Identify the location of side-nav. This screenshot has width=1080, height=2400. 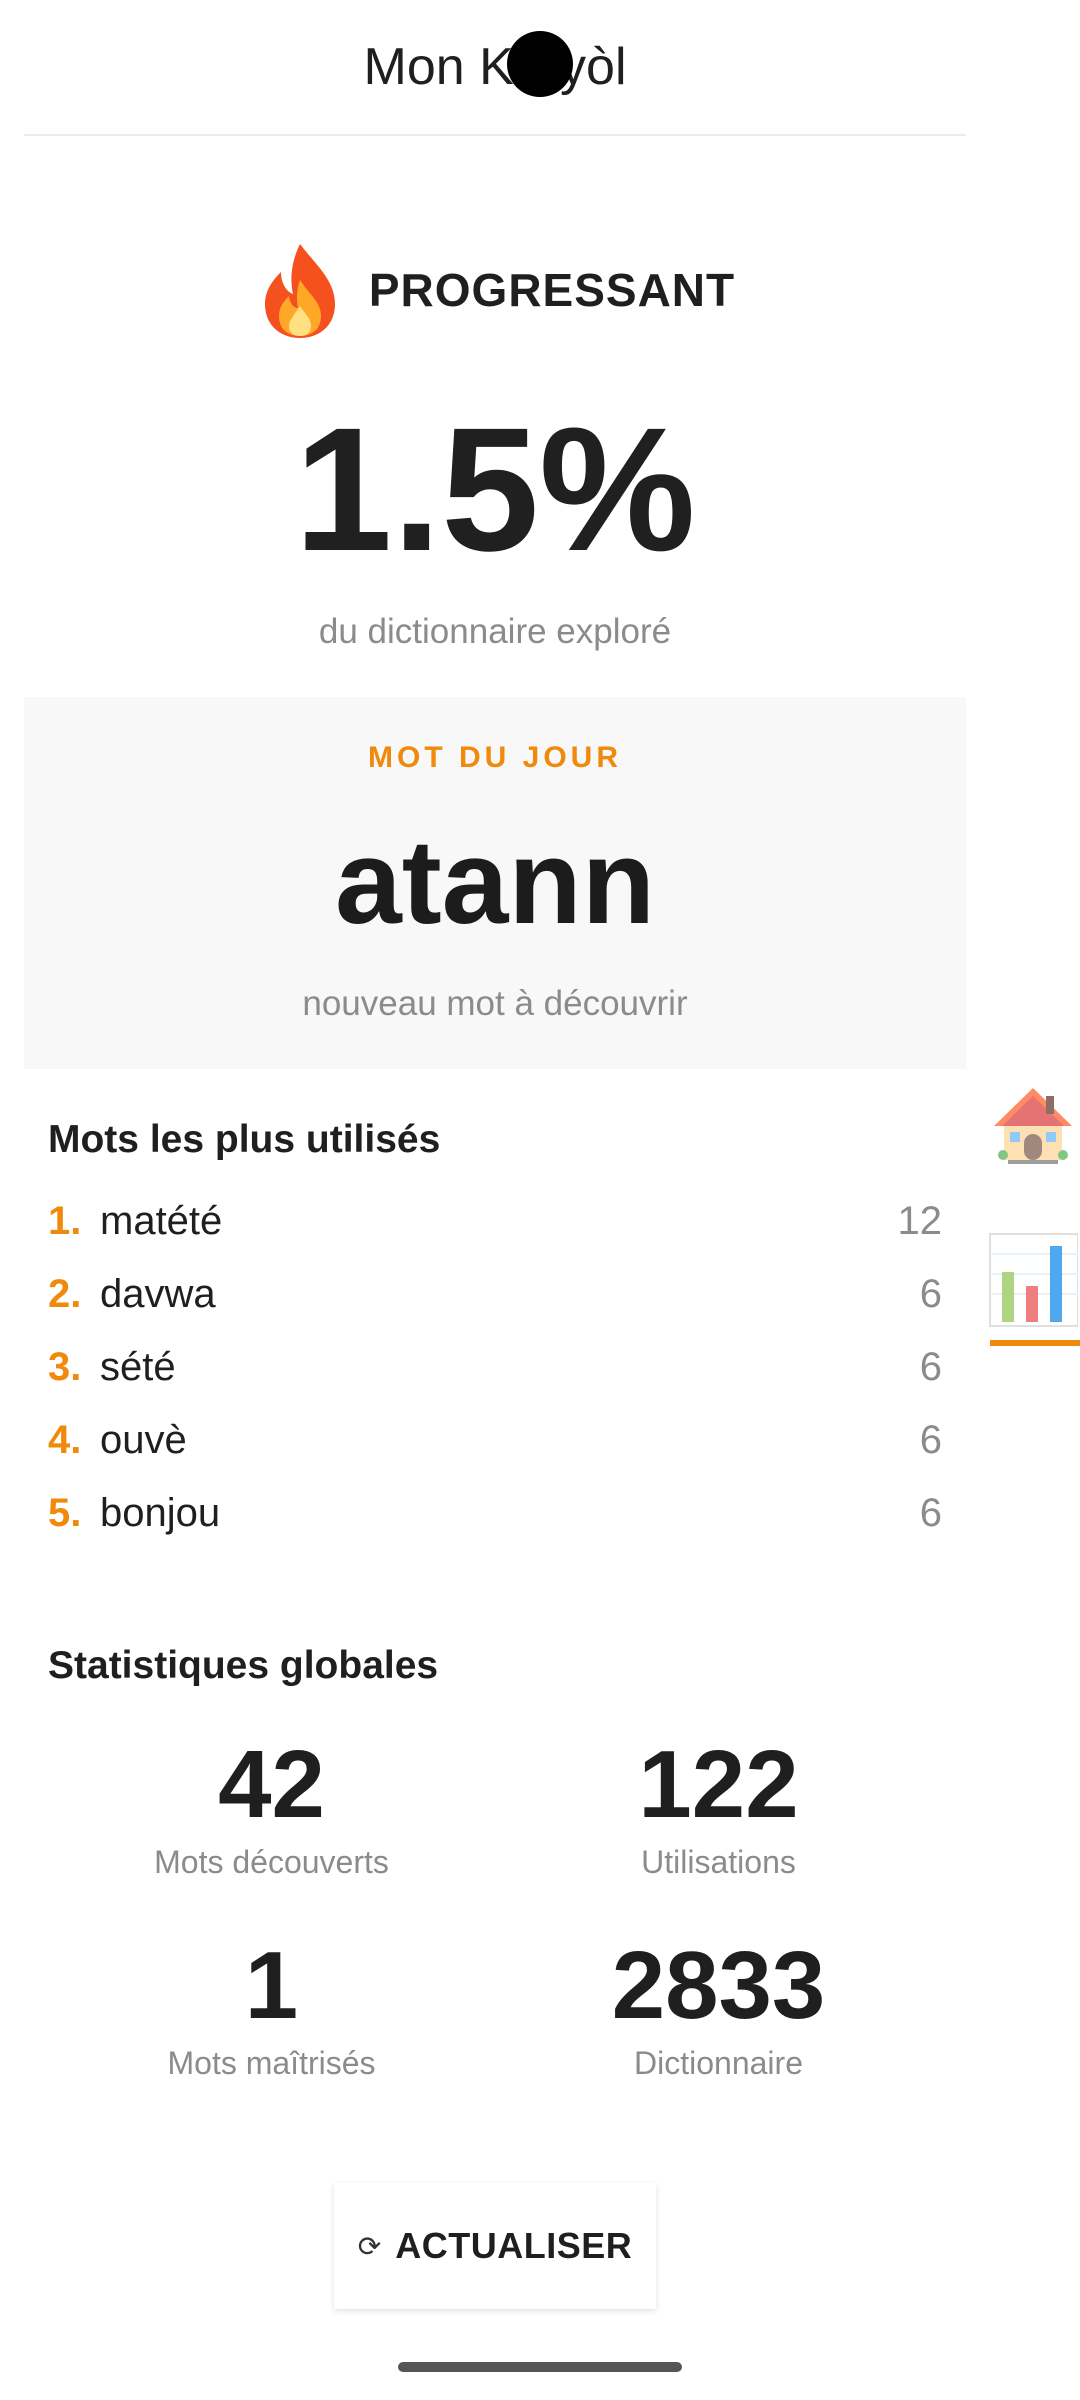
(1033, 1208).